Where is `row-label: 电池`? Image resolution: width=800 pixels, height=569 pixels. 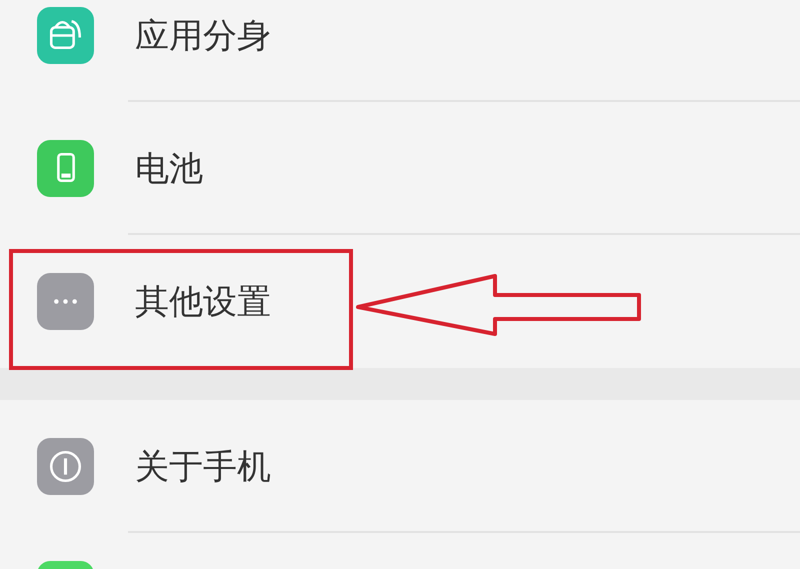 row-label: 电池 is located at coordinates (169, 169).